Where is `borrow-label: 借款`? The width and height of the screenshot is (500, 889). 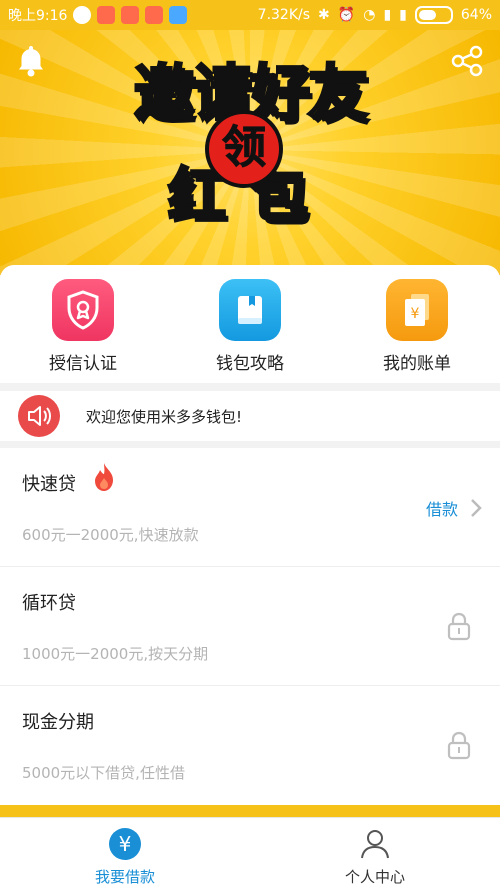
borrow-label: 借款 is located at coordinates (441, 509).